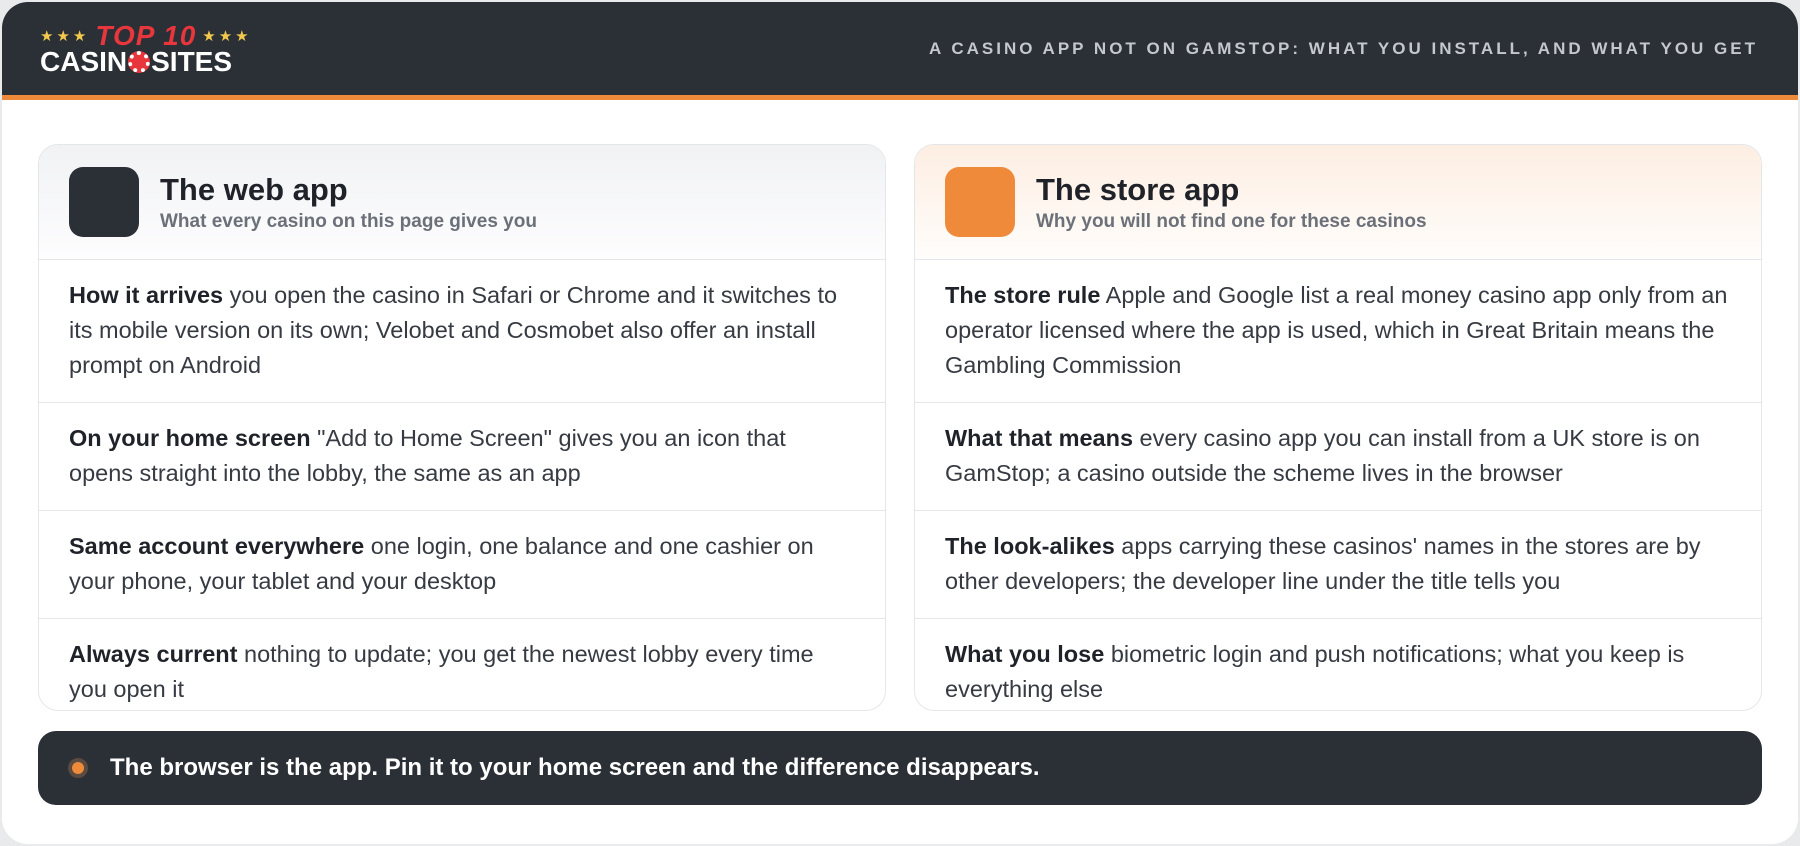  I want to click on store-app-icon, so click(980, 202).